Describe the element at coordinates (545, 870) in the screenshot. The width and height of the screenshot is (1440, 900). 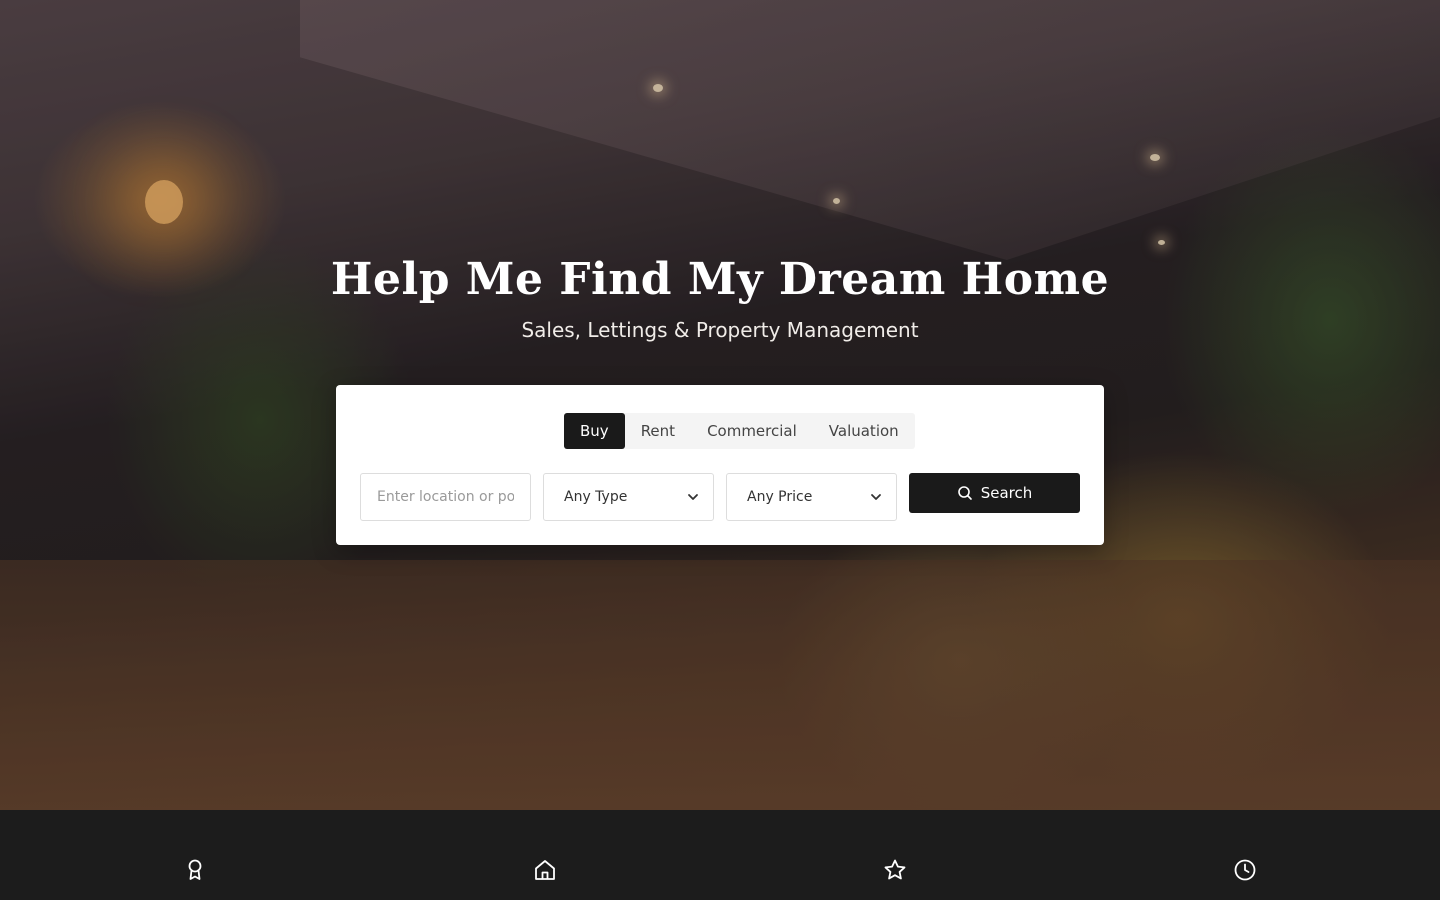
I see `home-icon` at that location.